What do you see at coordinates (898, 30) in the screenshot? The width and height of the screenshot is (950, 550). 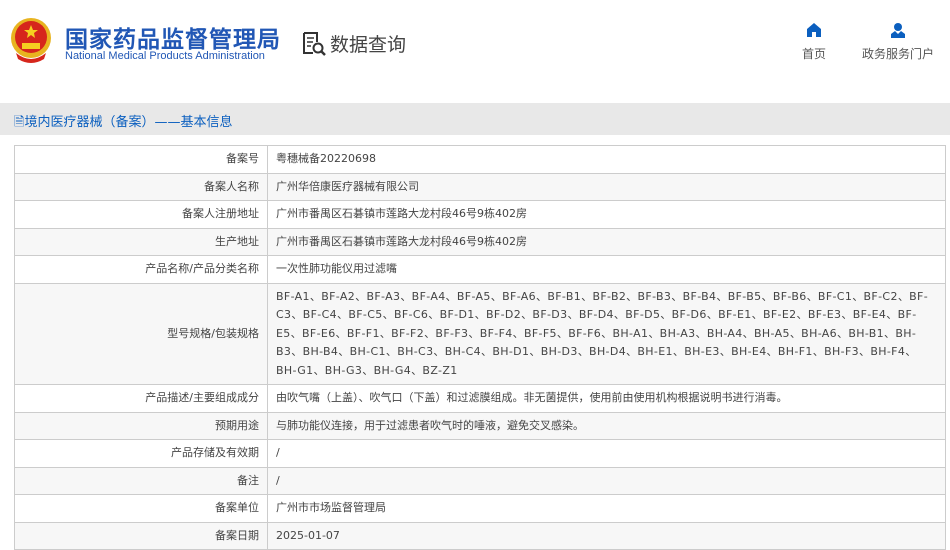 I see `user-icon` at bounding box center [898, 30].